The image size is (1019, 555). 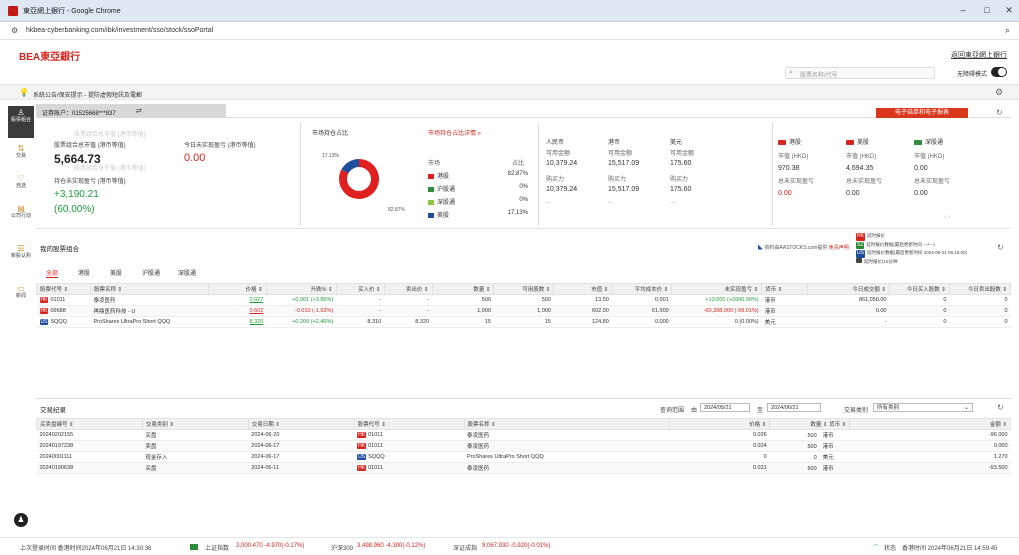 I want to click on trade-type-value: 所有类别, so click(x=888, y=408).